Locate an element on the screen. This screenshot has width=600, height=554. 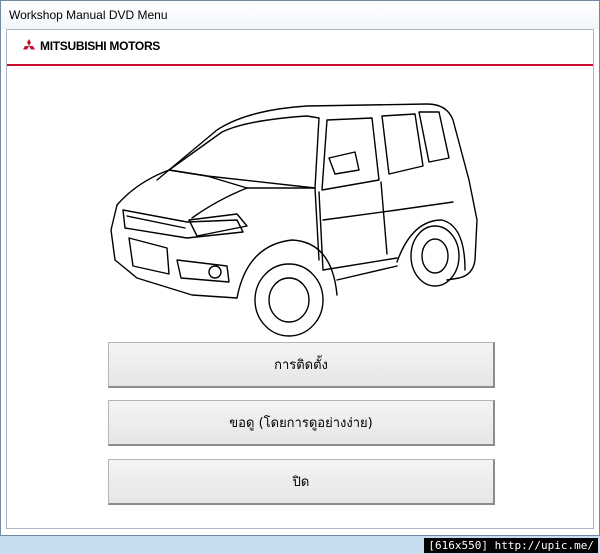
mitsubishi-logo-icon is located at coordinates (29, 44).